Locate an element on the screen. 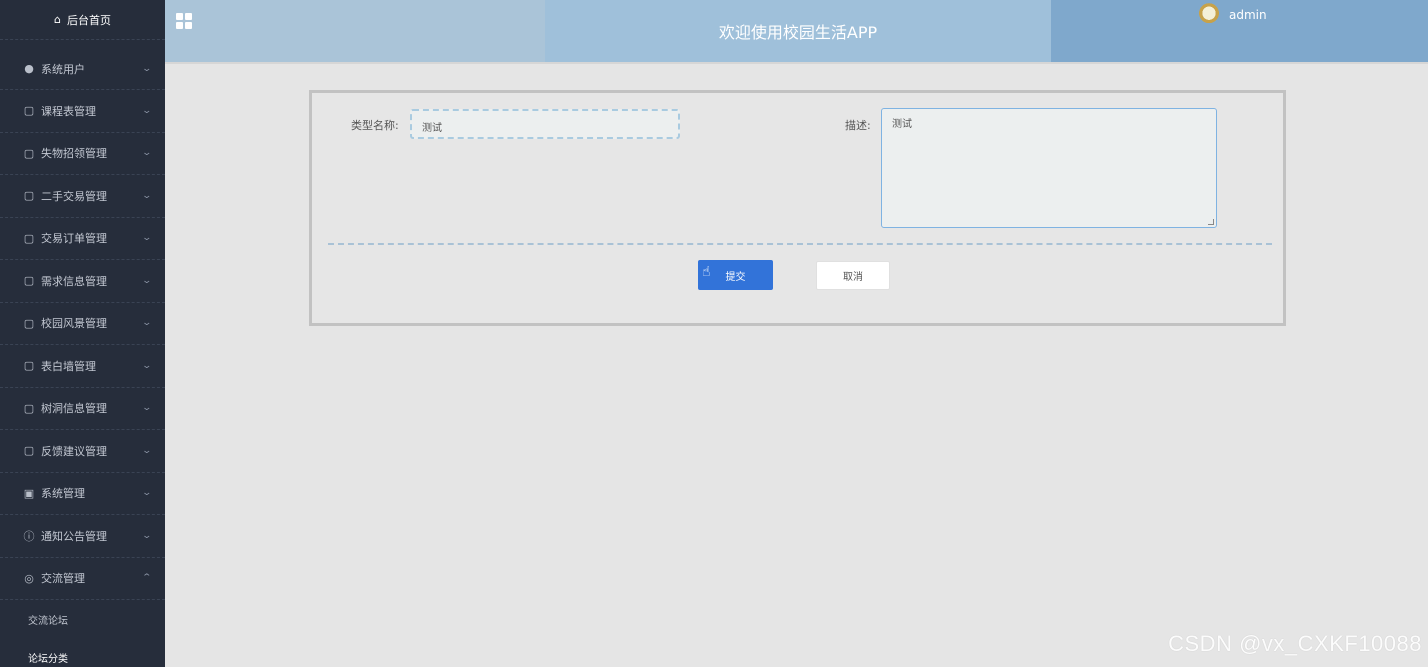 This screenshot has width=1428, height=667. sidebar-item-label: 交流管理 is located at coordinates (63, 579).